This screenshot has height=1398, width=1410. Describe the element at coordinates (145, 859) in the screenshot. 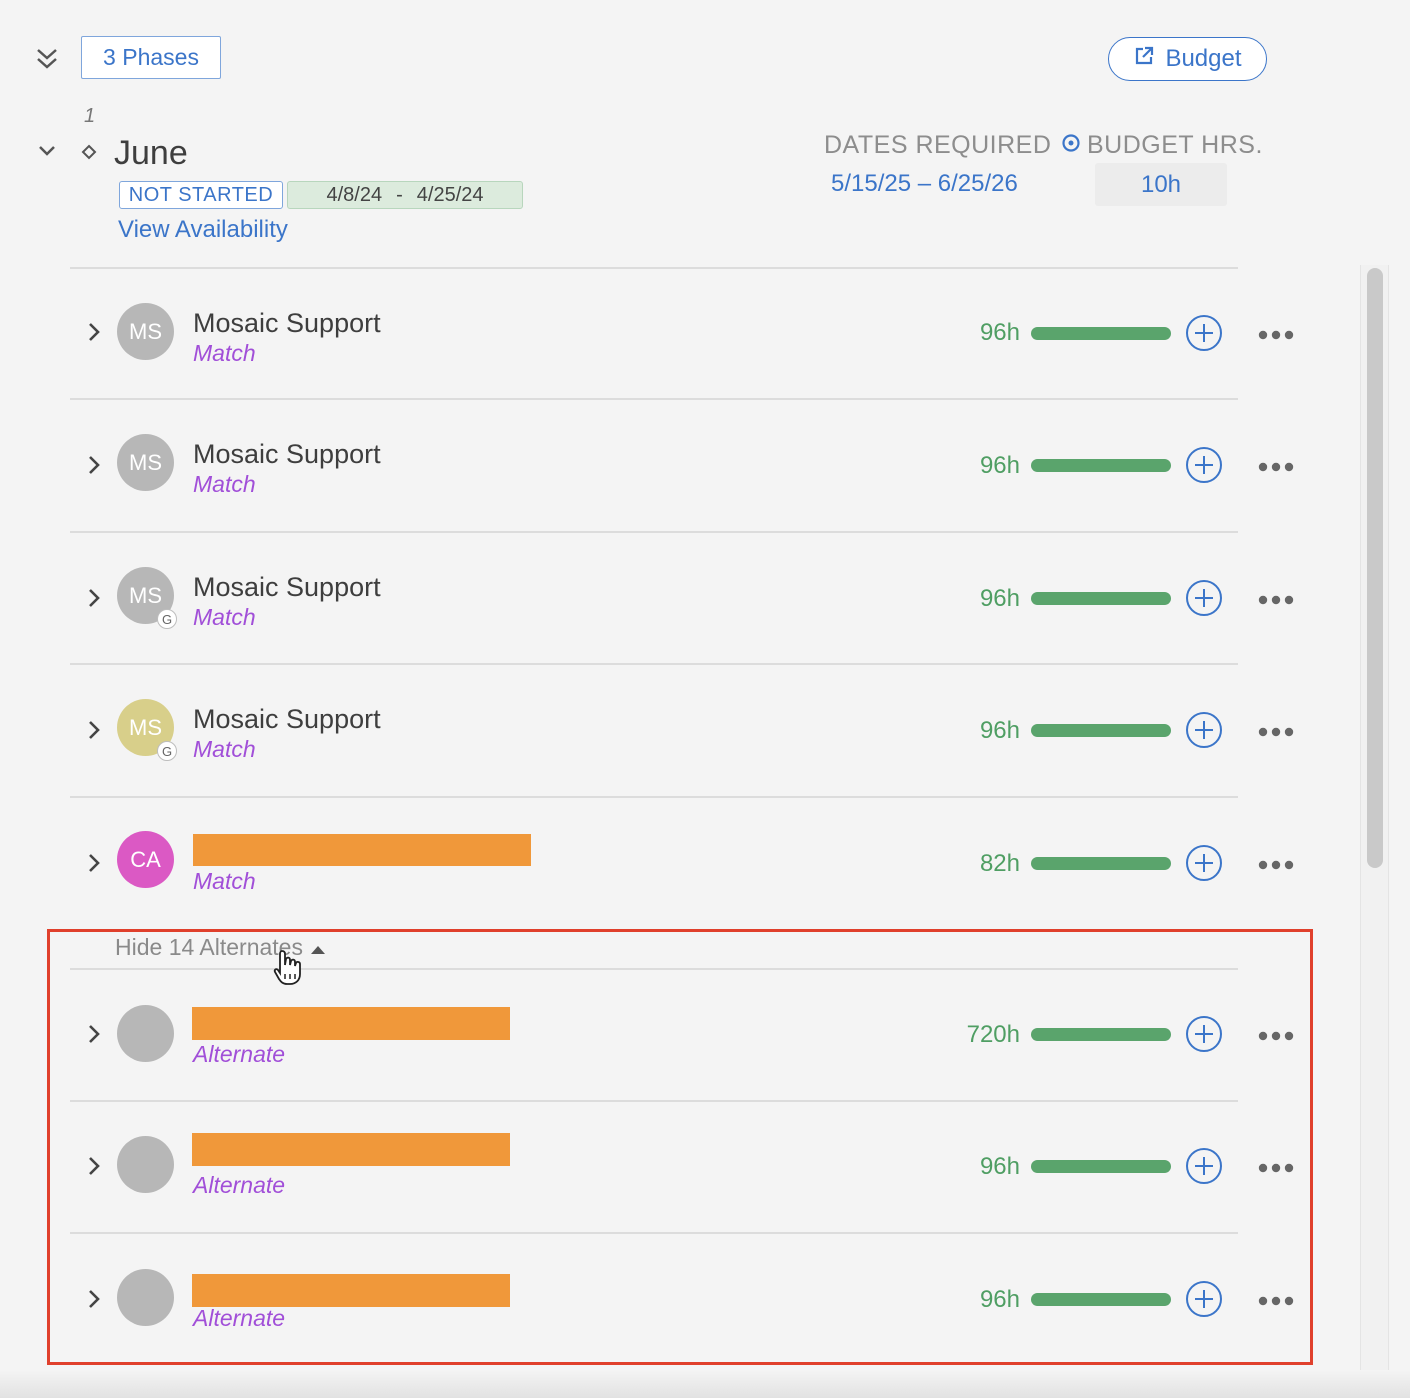

I see `avatar: CA` at that location.